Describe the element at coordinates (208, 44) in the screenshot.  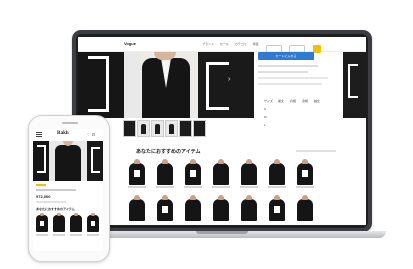
I see `nav-item: ブランド` at that location.